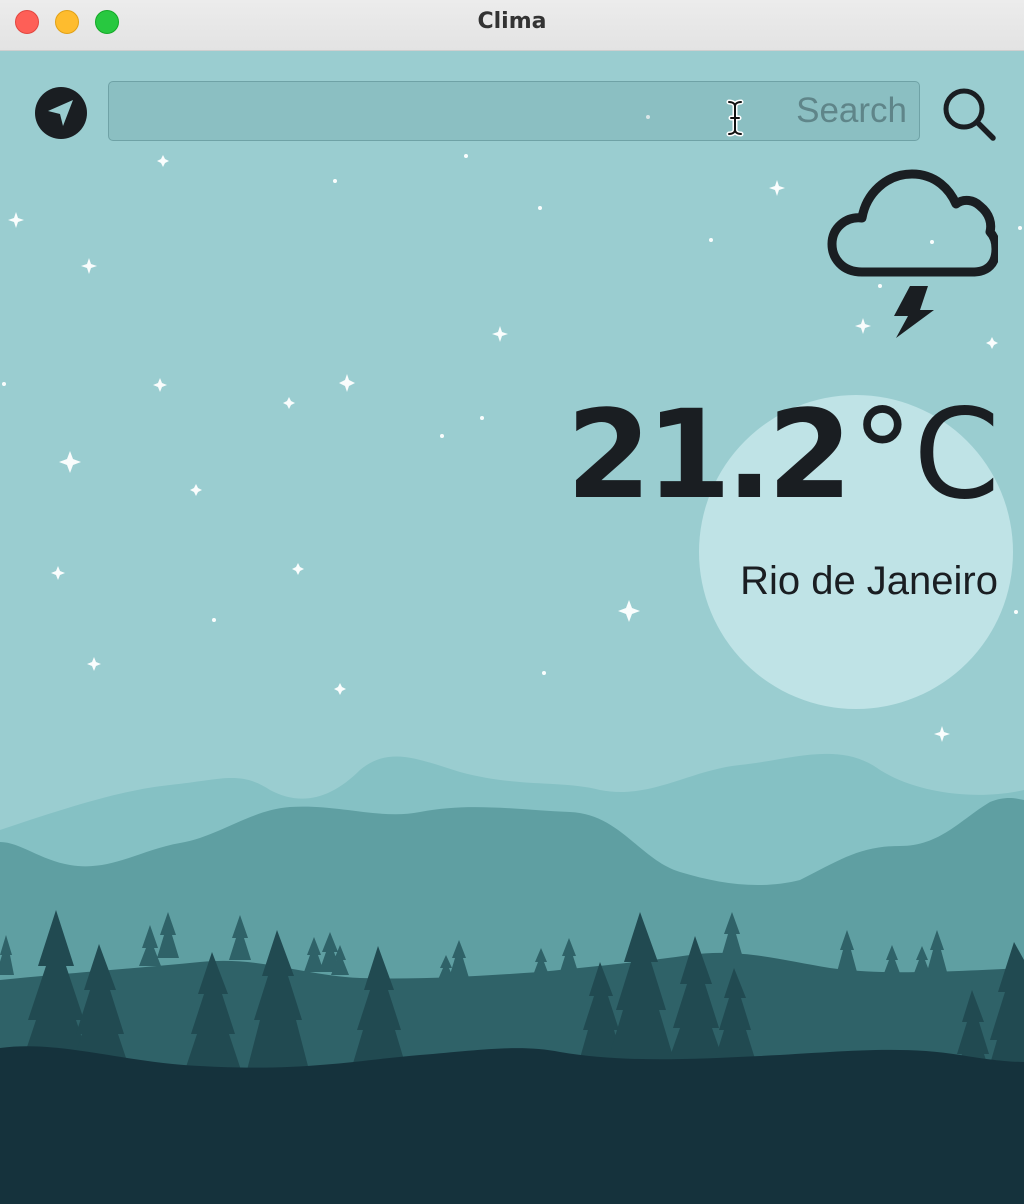 The image size is (1024, 1204). I want to click on temperature-value: 21.2, so click(709, 455).